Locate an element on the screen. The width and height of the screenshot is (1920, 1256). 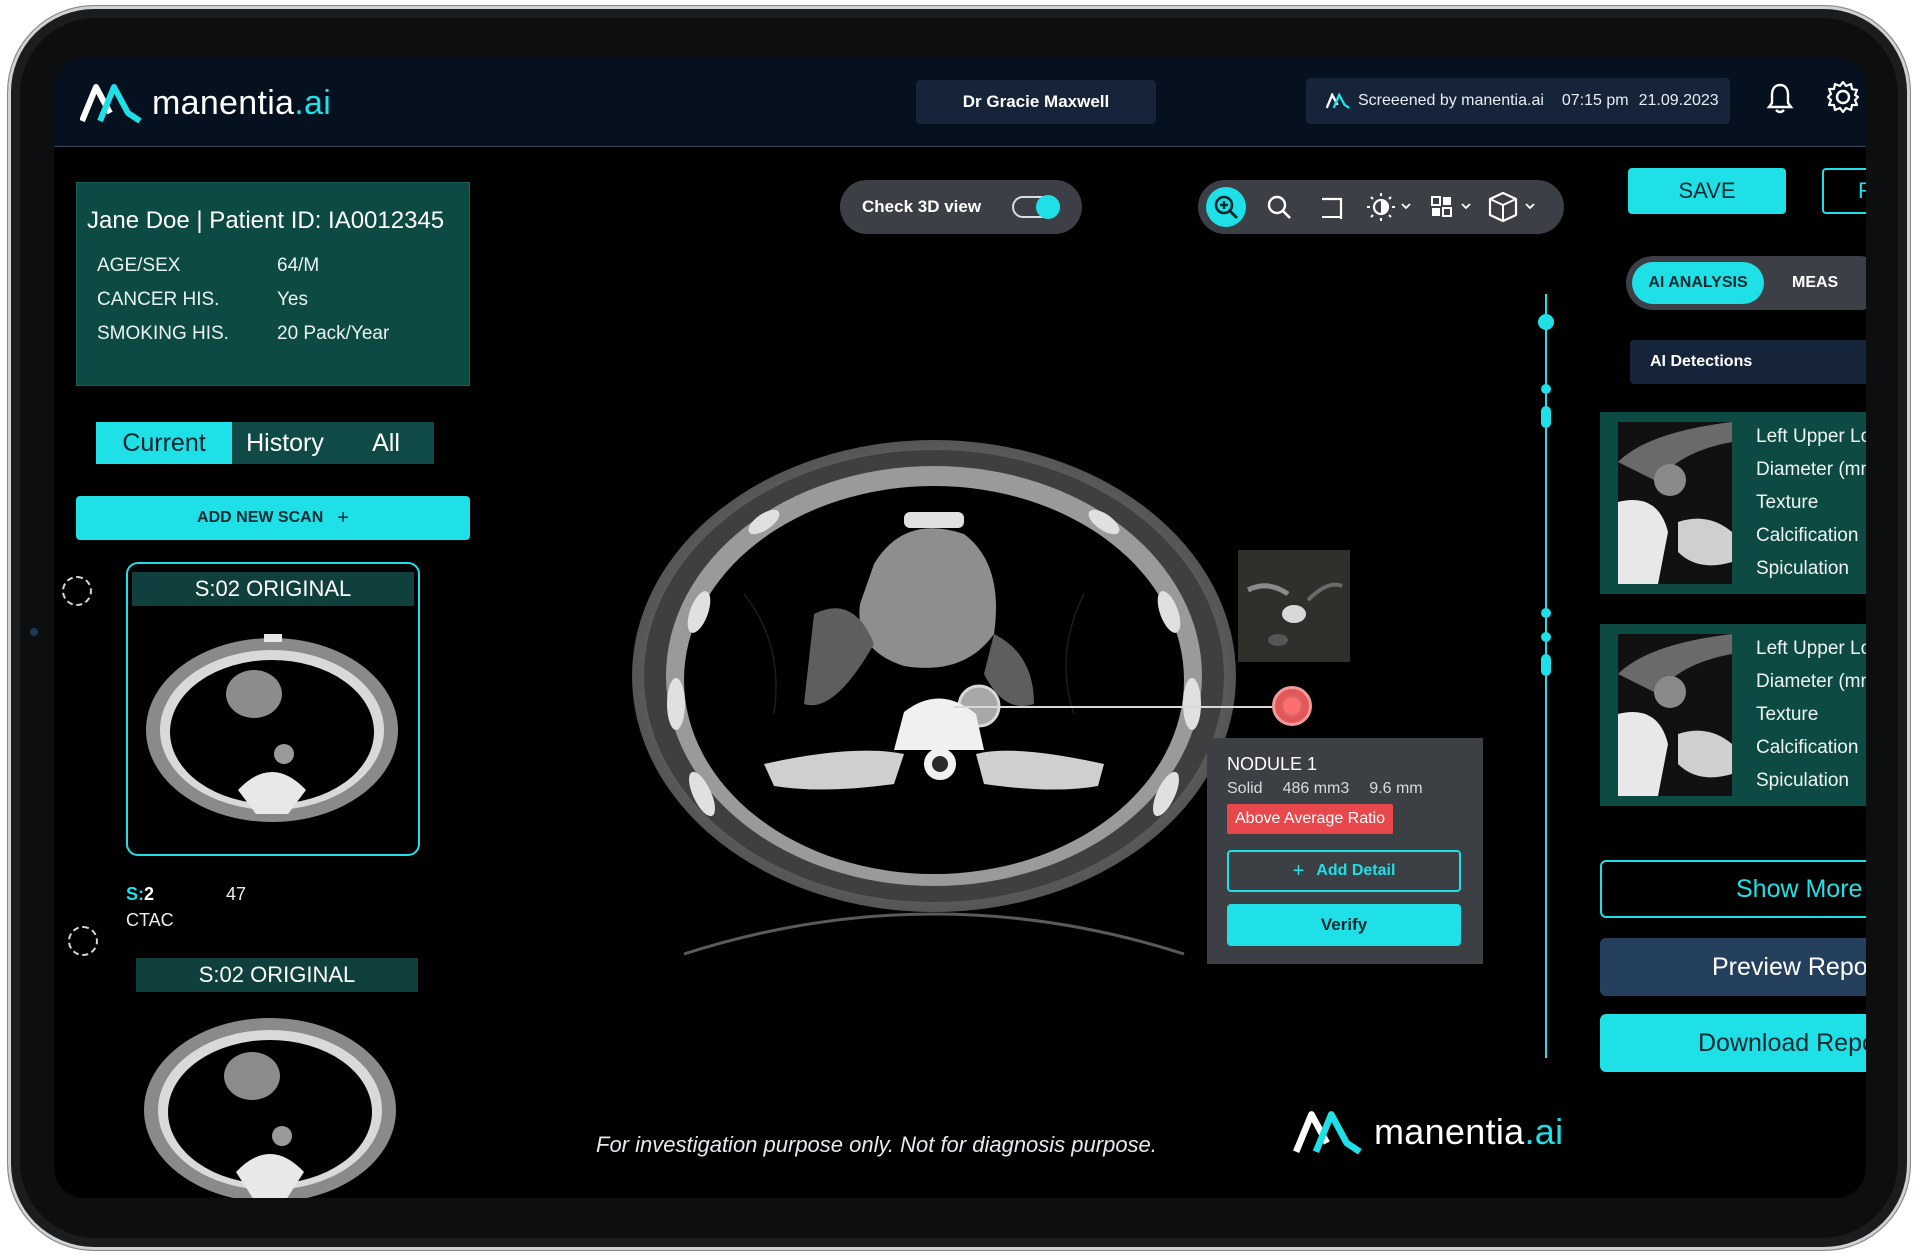
tab-history: History is located at coordinates (285, 443).